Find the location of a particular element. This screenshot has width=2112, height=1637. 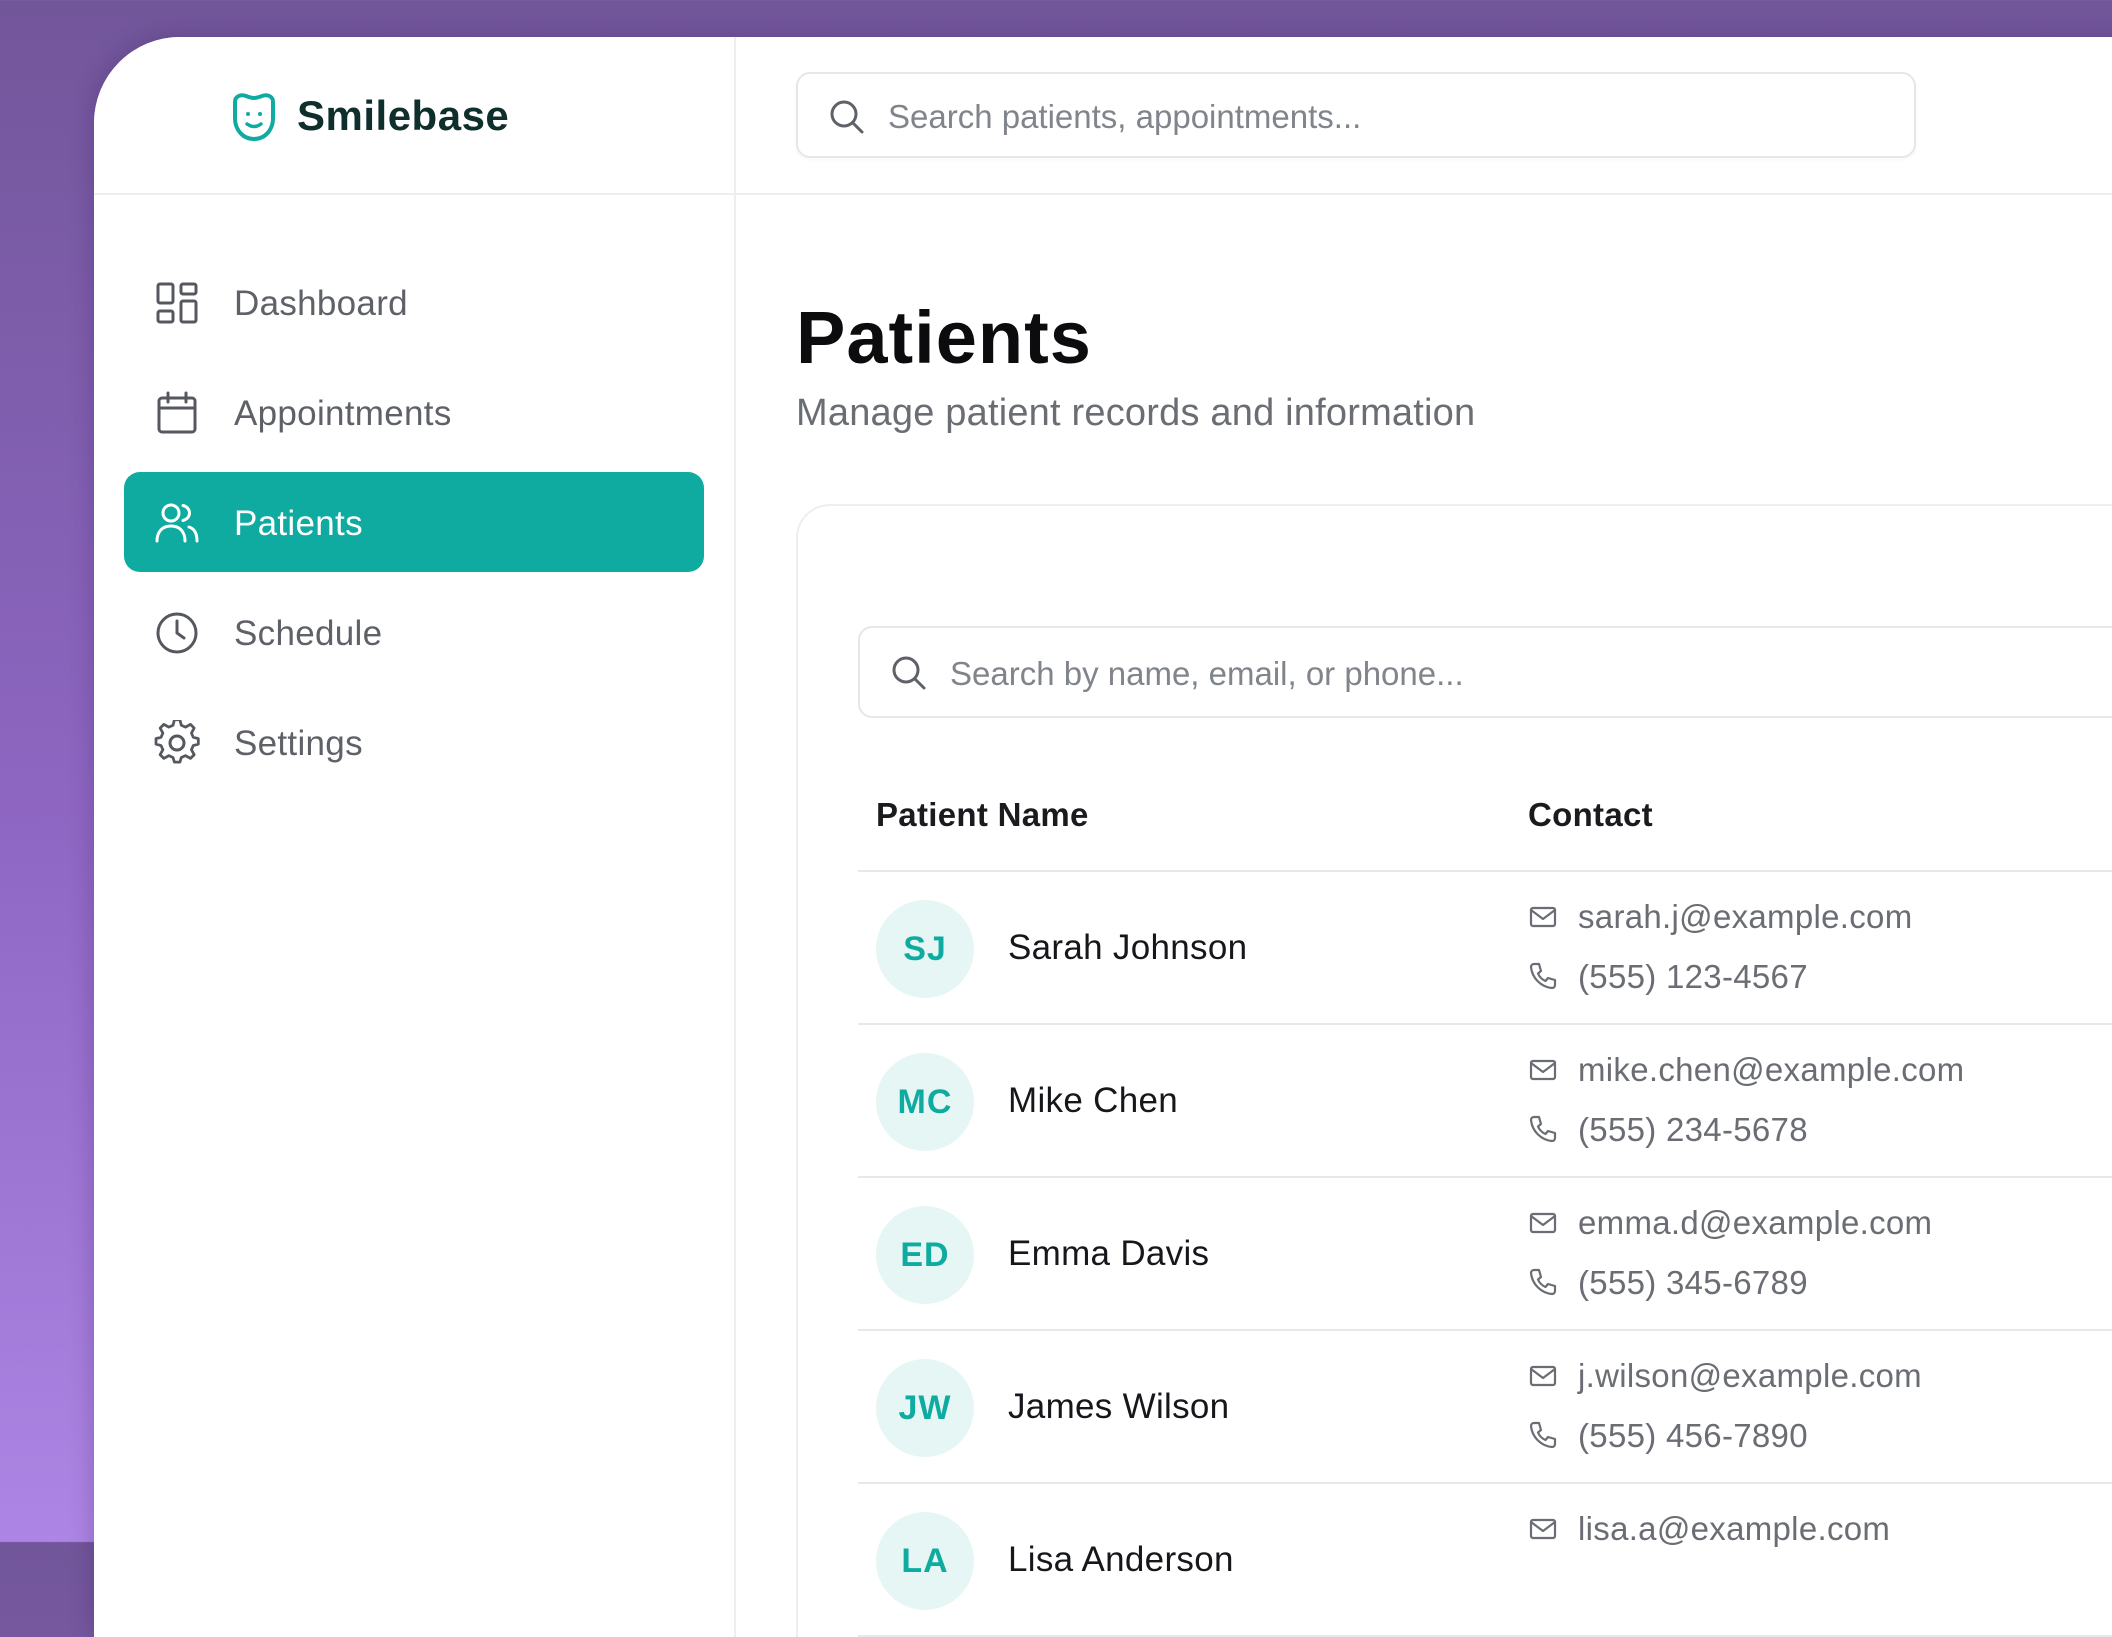

avatar: SJ is located at coordinates (925, 949).